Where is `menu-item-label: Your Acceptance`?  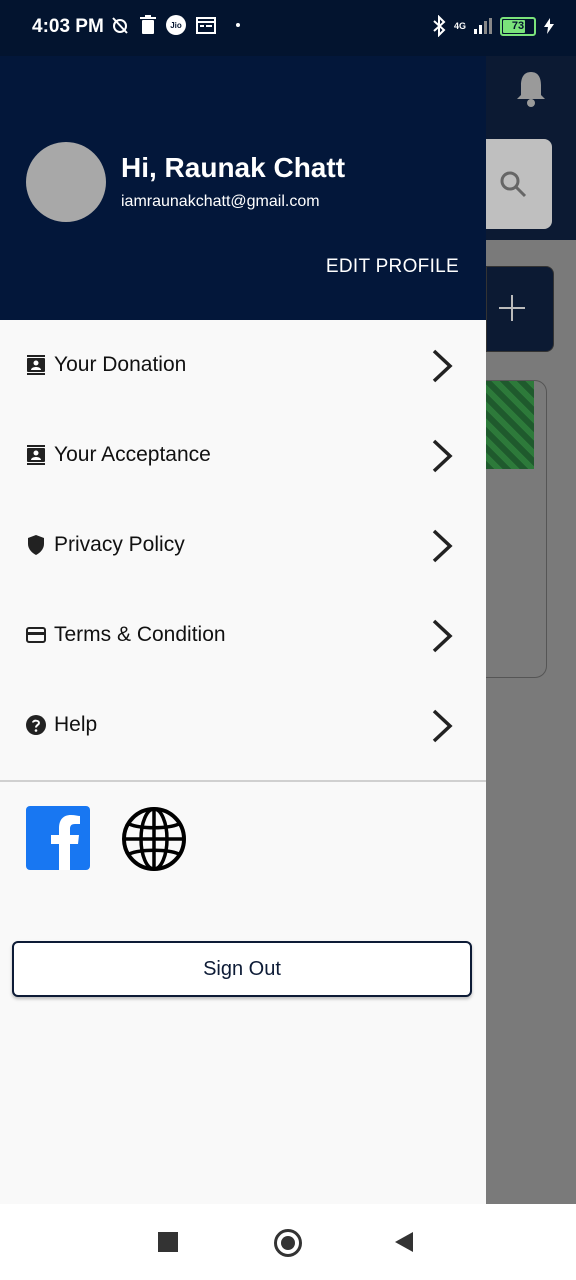 menu-item-label: Your Acceptance is located at coordinates (132, 454).